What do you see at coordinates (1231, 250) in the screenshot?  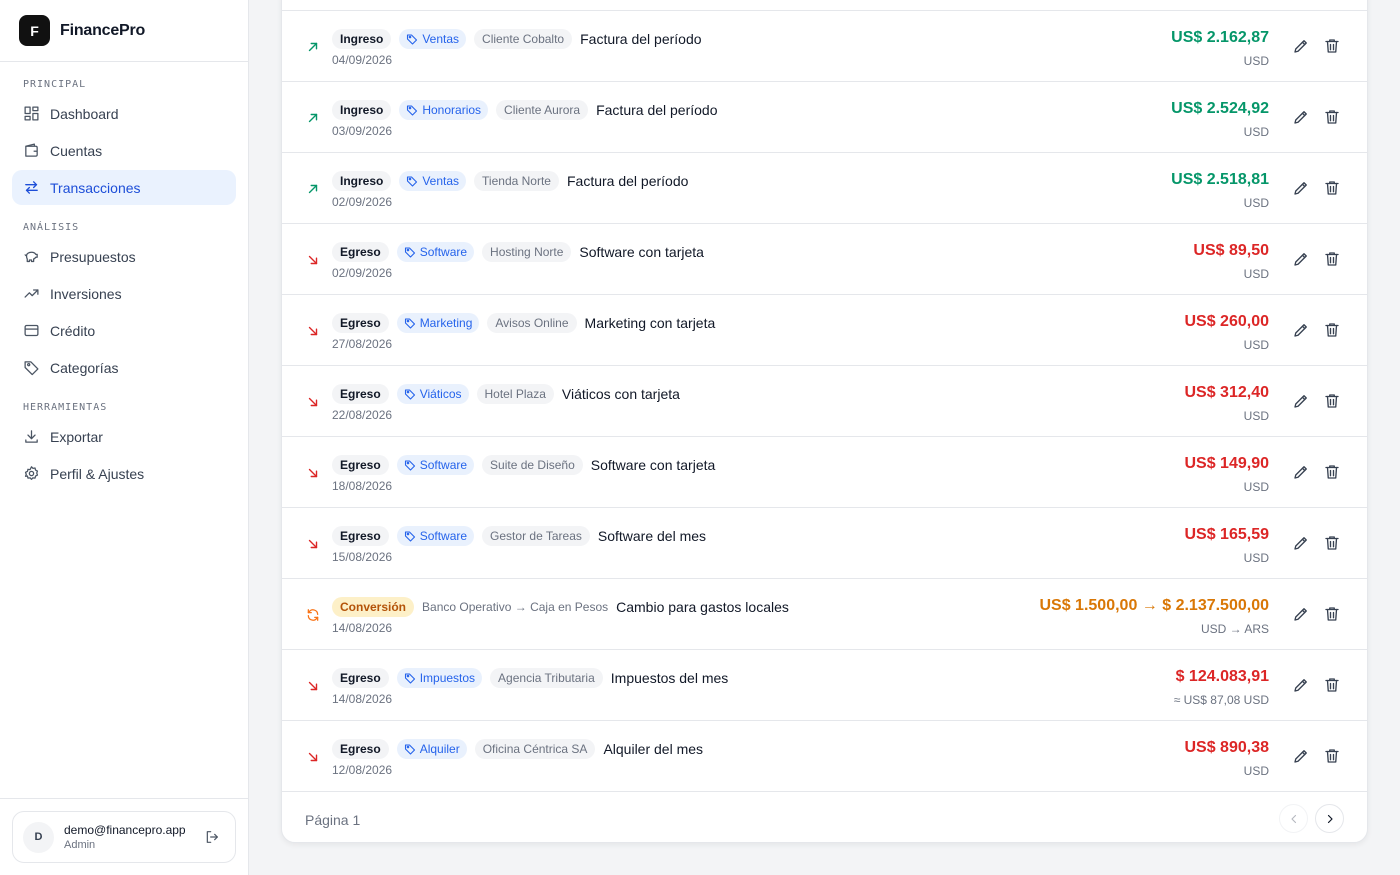 I see `transaction-amount: US$ 89,50` at bounding box center [1231, 250].